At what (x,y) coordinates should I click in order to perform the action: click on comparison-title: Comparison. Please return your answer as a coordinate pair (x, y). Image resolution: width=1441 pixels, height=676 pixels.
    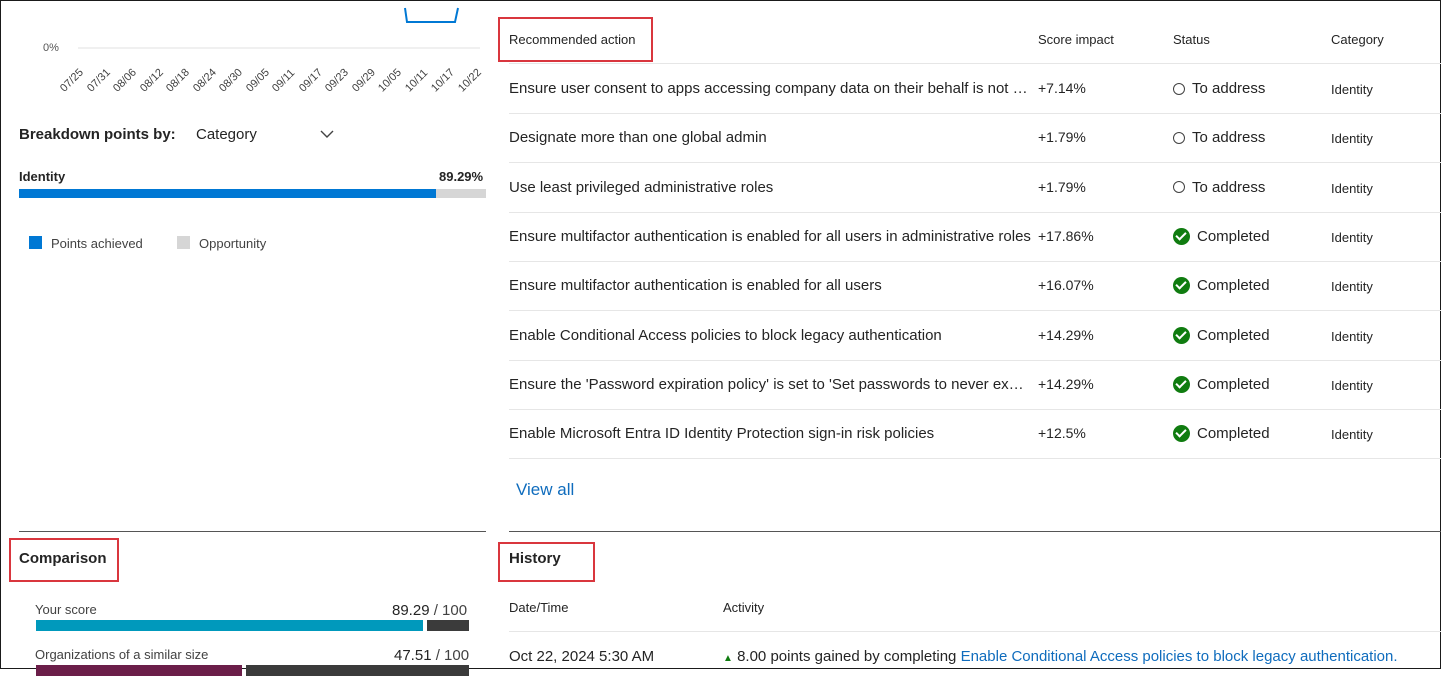
    Looking at the image, I should click on (63, 558).